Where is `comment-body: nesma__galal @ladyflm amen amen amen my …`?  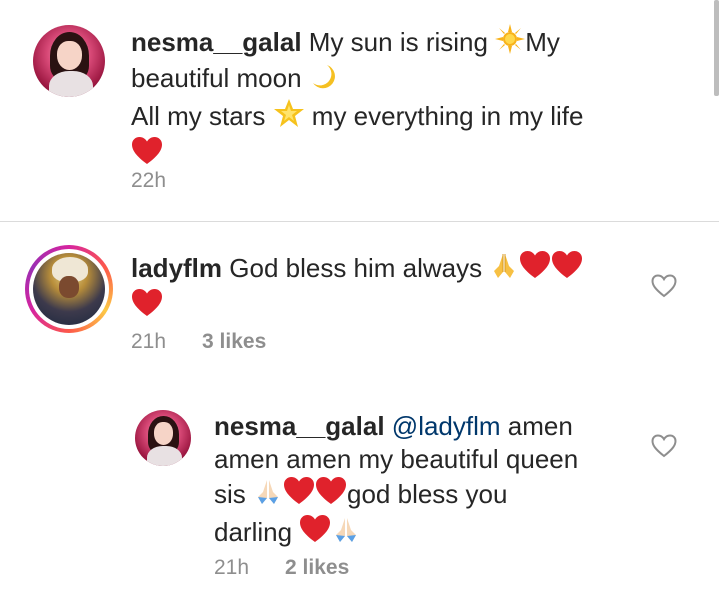
comment-body: nesma__galal @ladyflm amen amen amen my … is located at coordinates (424, 481).